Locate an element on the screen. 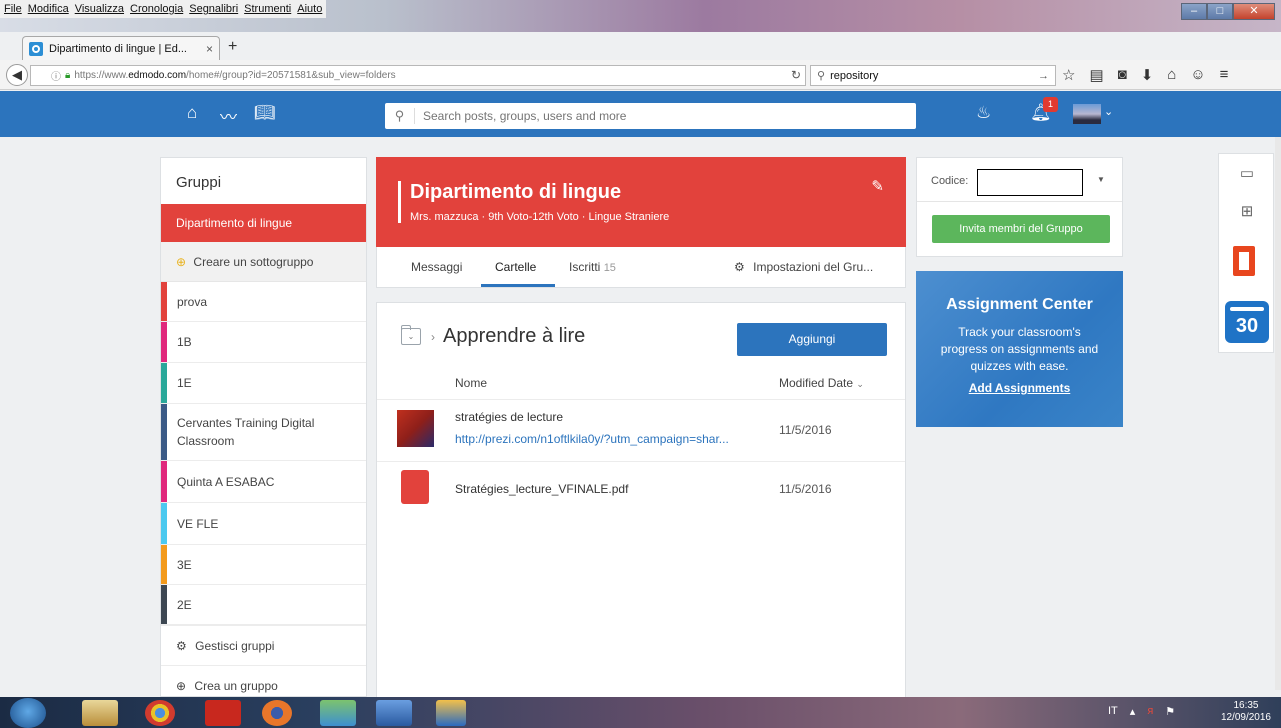  chevron-down-icon: ⌄ is located at coordinates (1108, 111).